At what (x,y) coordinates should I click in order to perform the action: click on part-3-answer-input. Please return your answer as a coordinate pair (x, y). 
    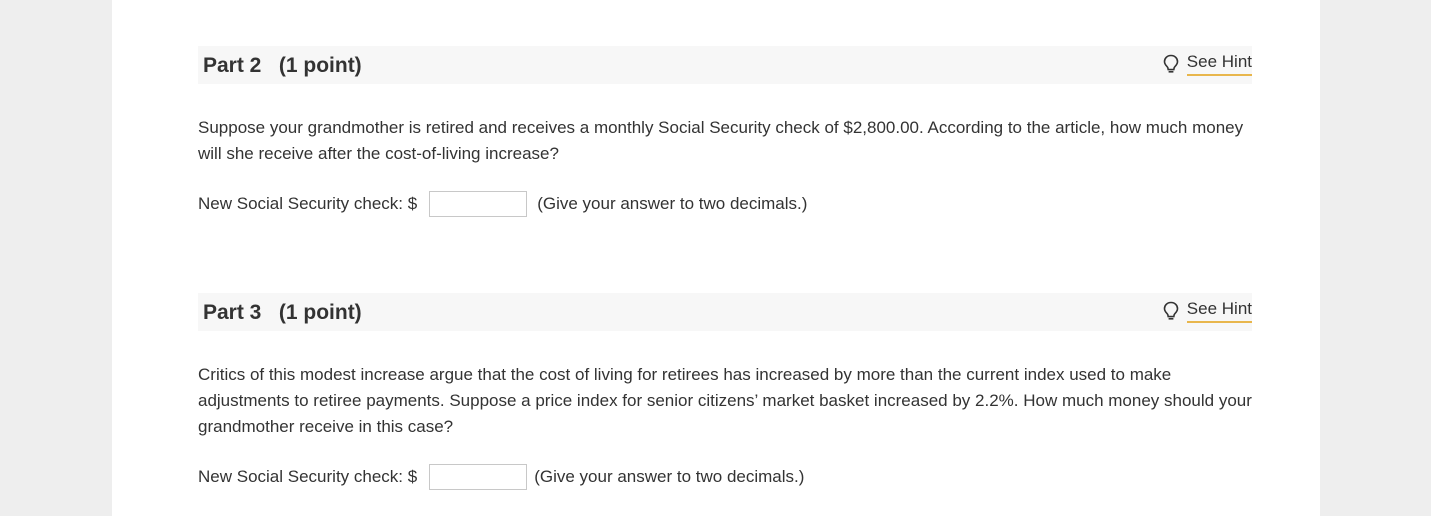
    Looking at the image, I should click on (478, 477).